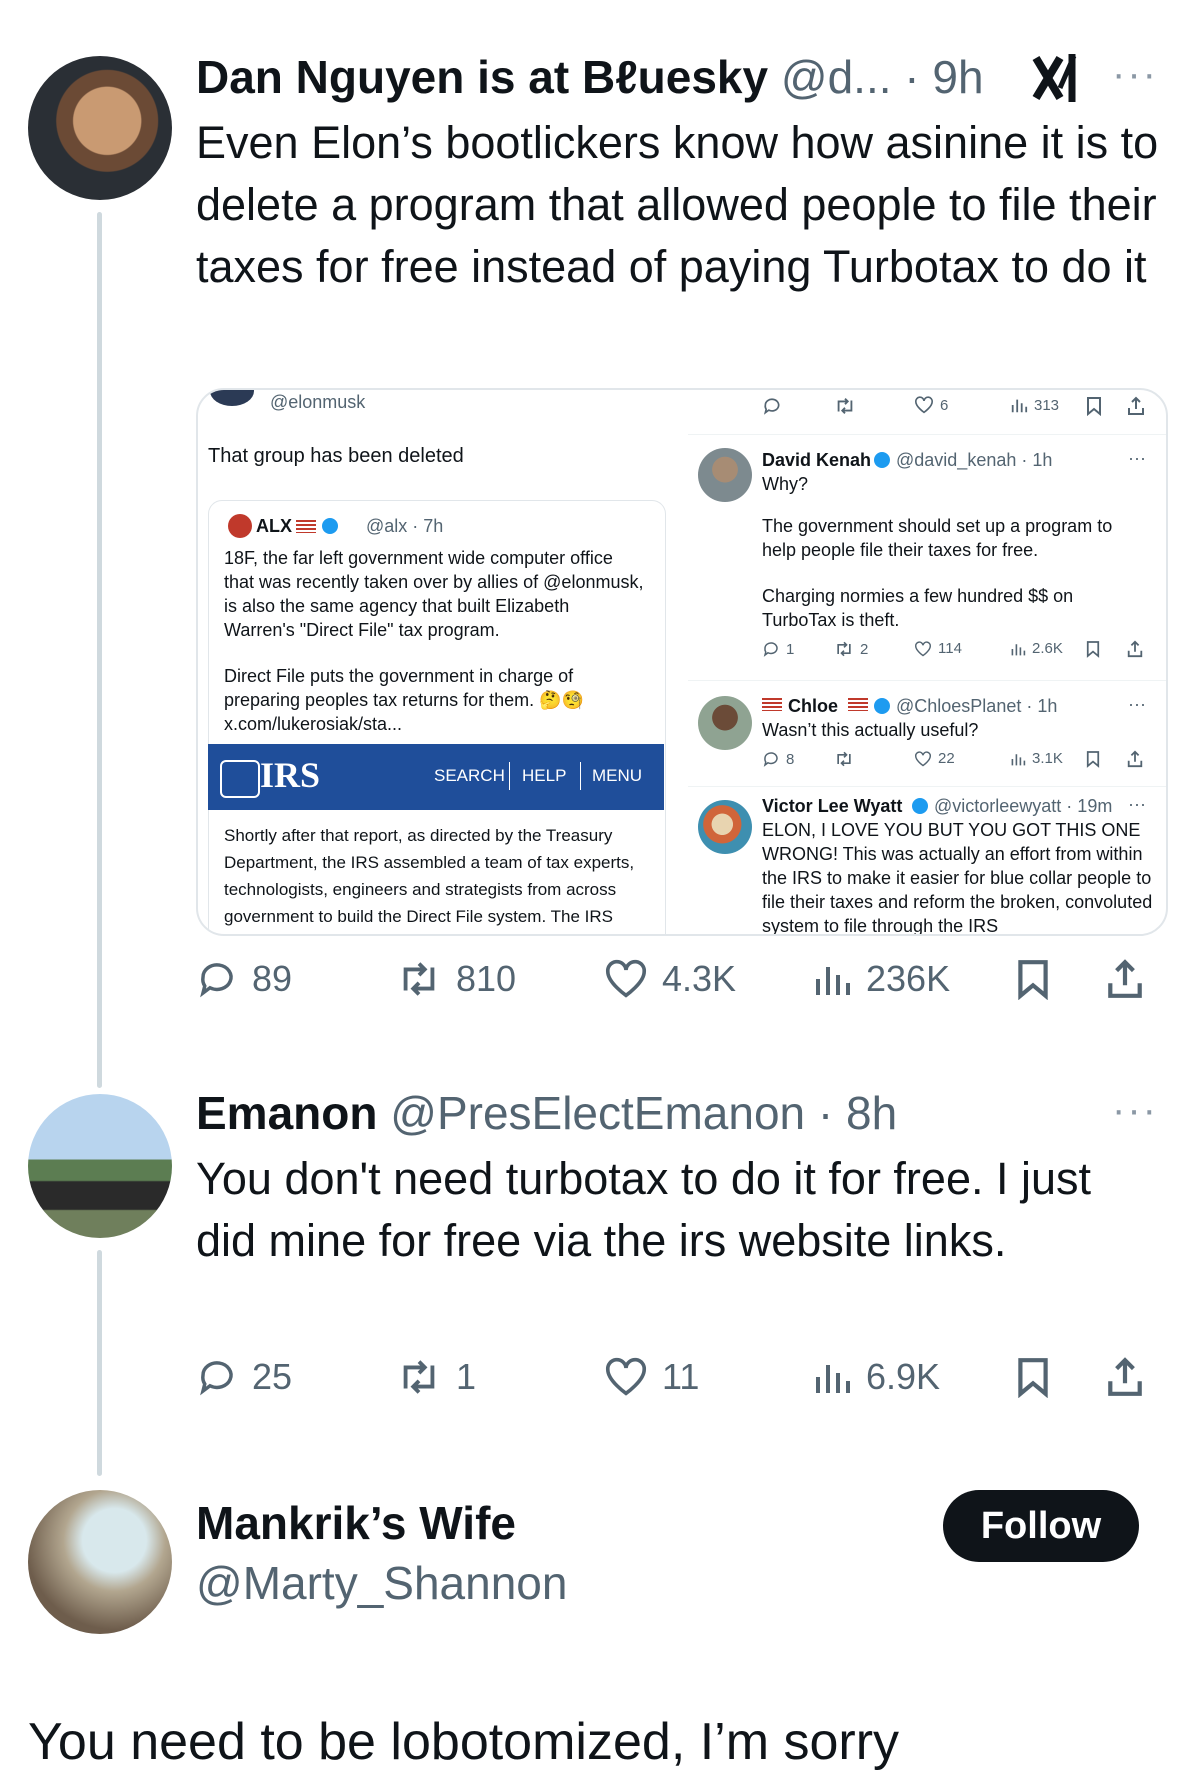 Image resolution: width=1179 pixels, height=1784 pixels. What do you see at coordinates (436, 1377) in the screenshot?
I see `repost-button: 1` at bounding box center [436, 1377].